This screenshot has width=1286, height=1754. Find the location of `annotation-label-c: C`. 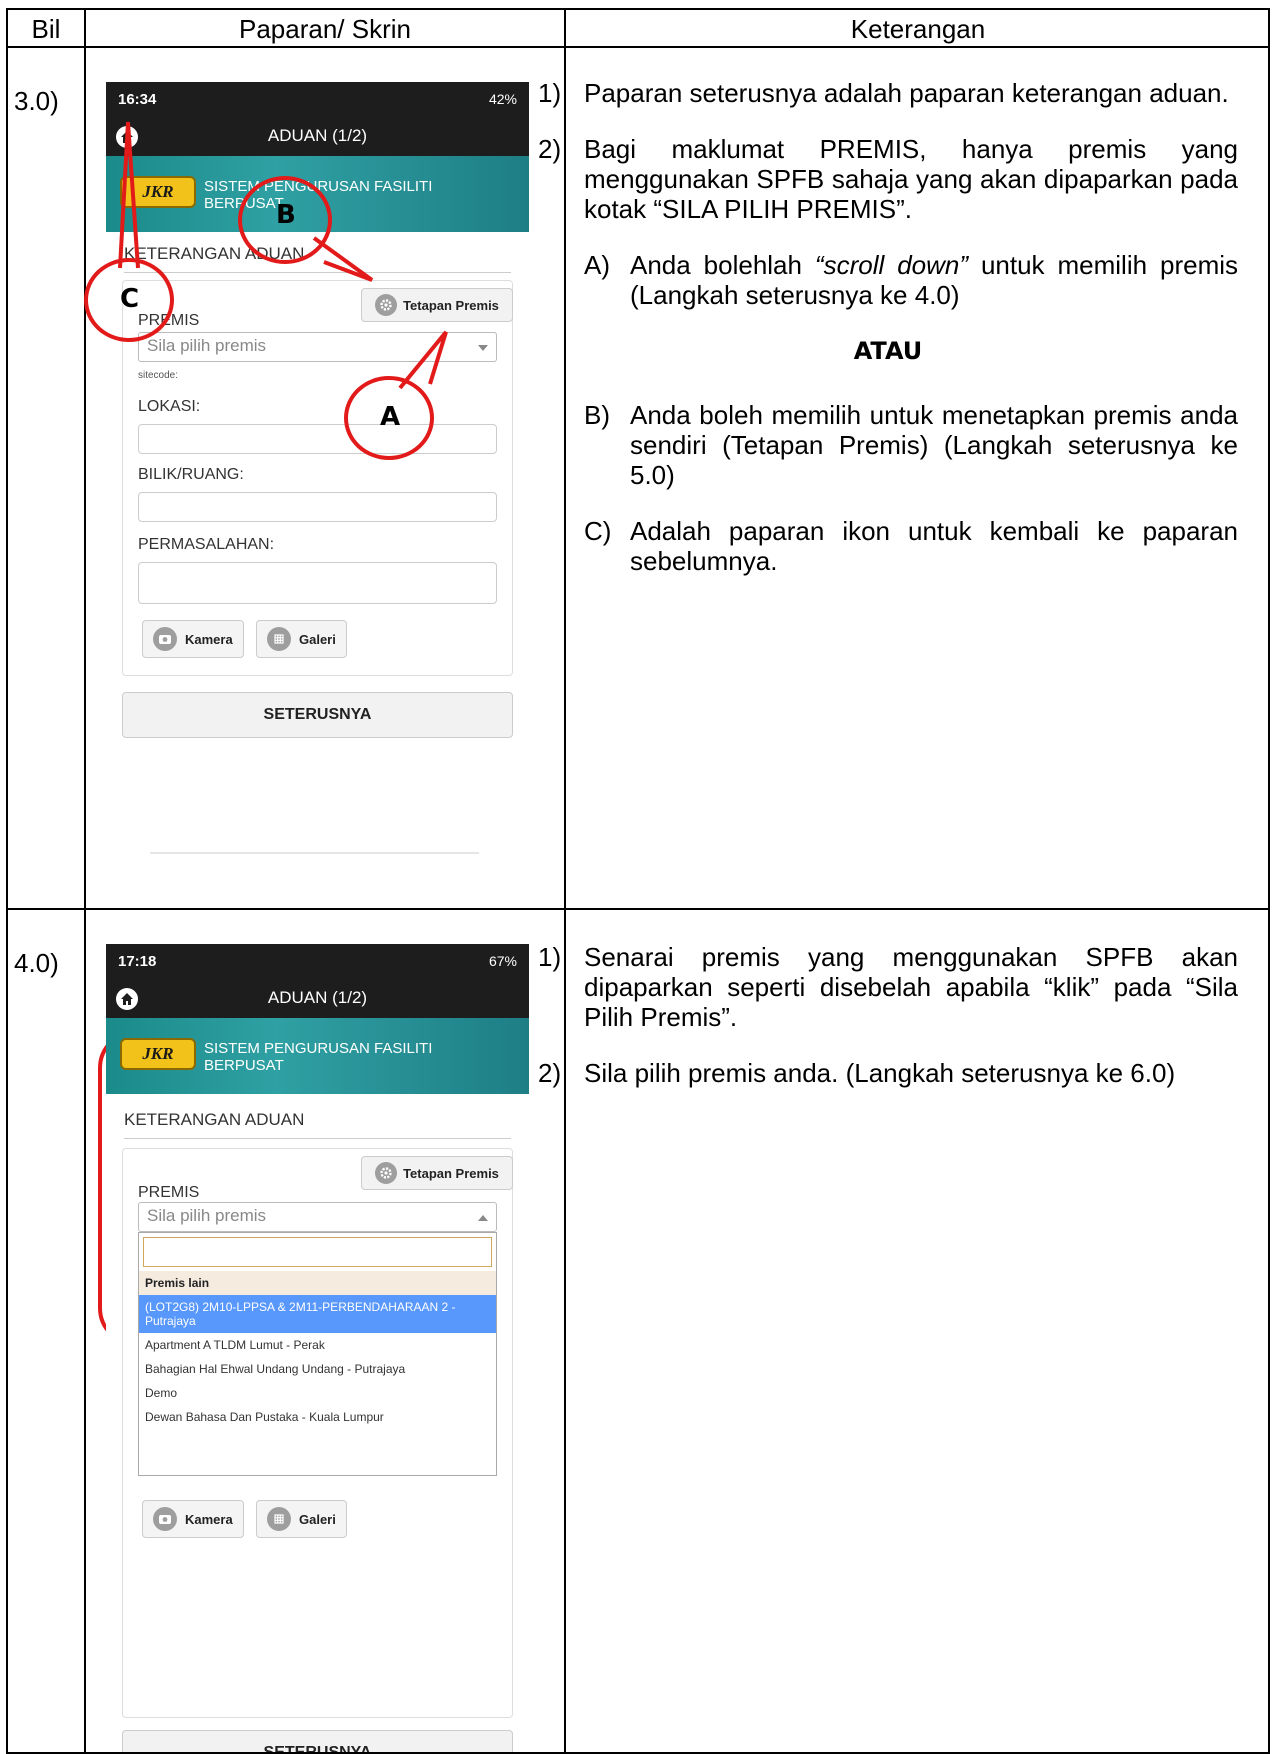

annotation-label-c: C is located at coordinates (130, 299).